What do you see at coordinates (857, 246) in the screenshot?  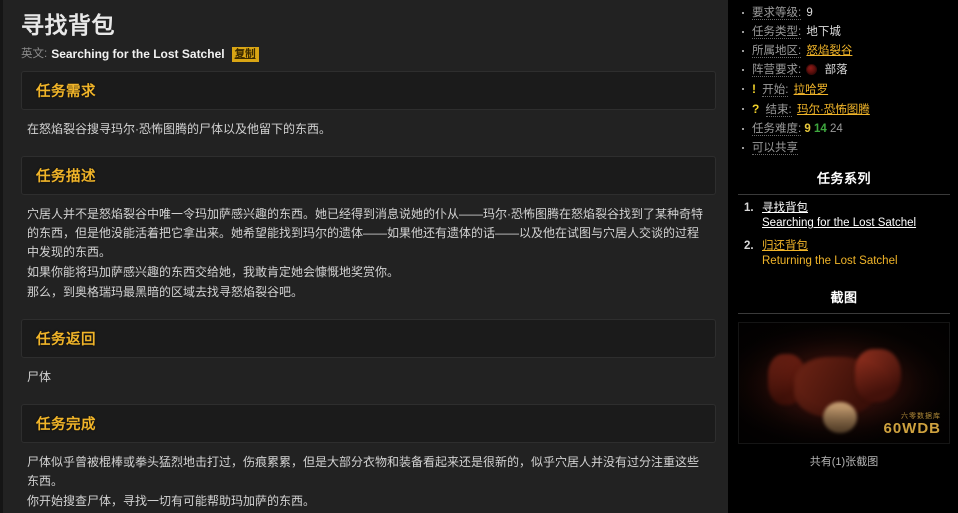 I see `series-item-cn: 归还背包` at bounding box center [857, 246].